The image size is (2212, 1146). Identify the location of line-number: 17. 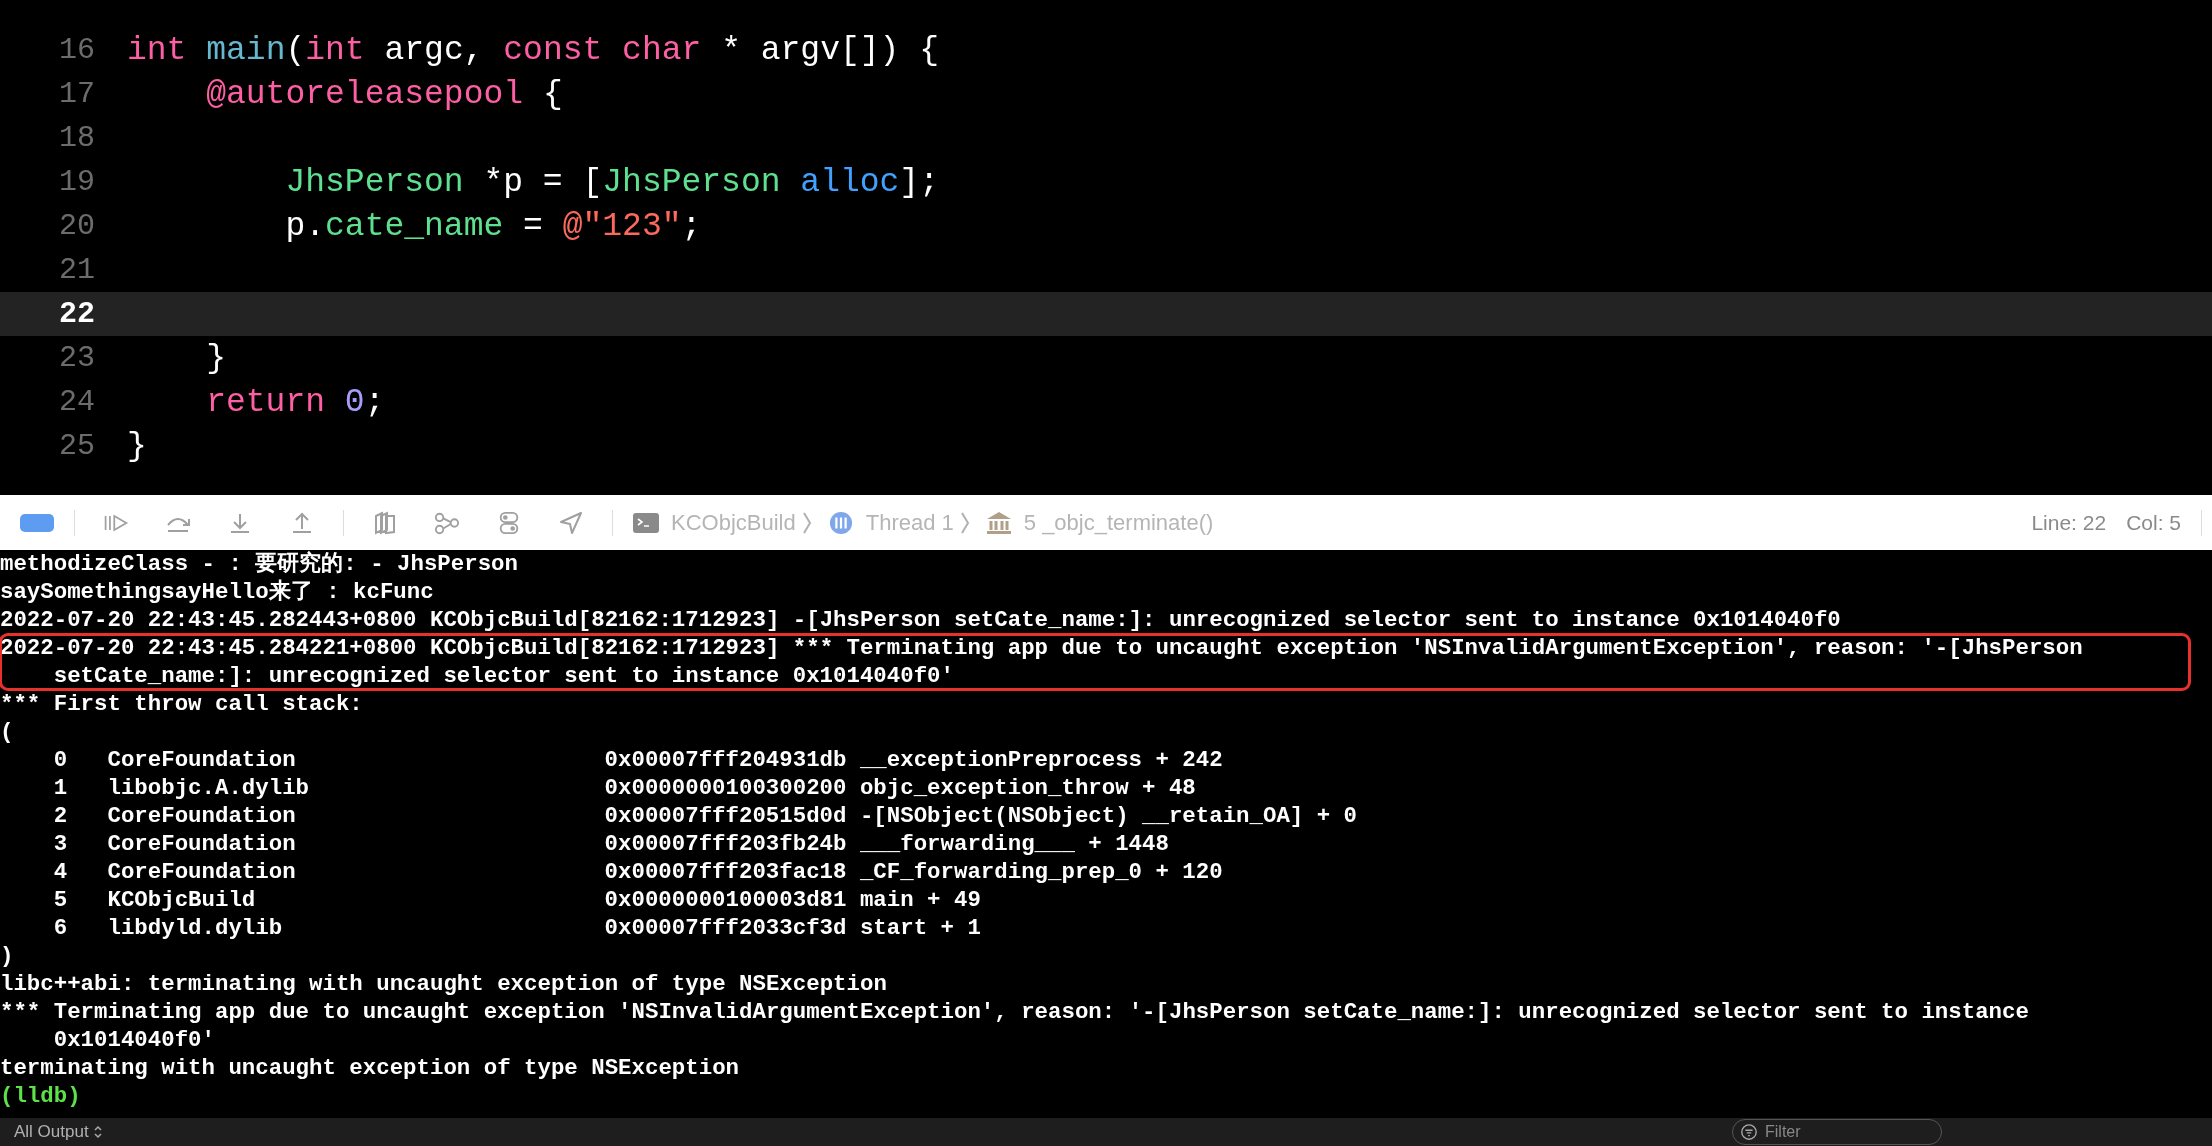
(76, 94).